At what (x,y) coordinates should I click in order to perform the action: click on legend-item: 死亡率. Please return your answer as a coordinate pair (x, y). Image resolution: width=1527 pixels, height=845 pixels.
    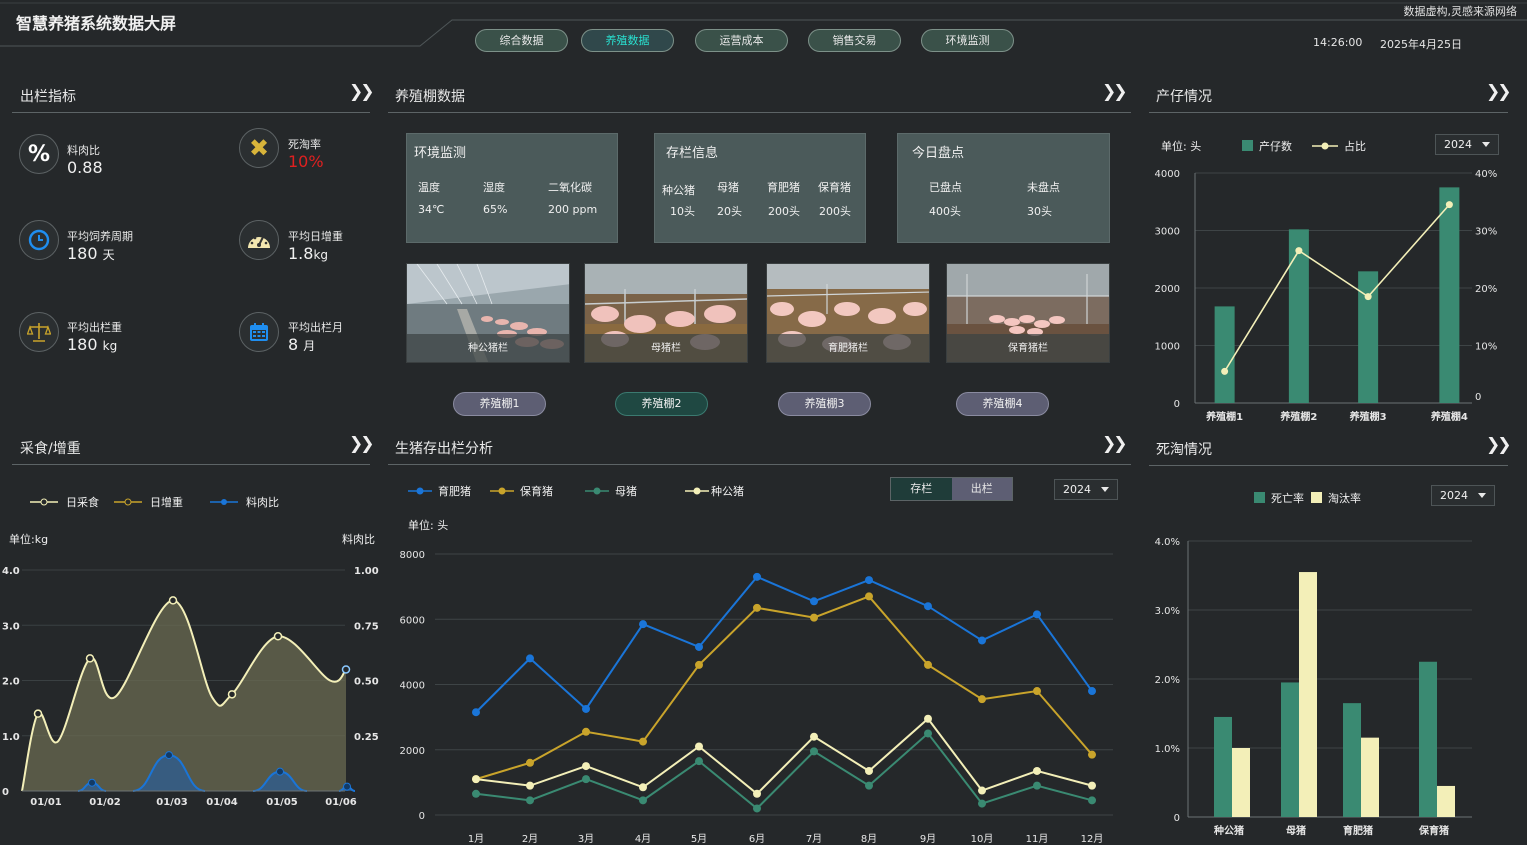
    Looking at the image, I should click on (1279, 498).